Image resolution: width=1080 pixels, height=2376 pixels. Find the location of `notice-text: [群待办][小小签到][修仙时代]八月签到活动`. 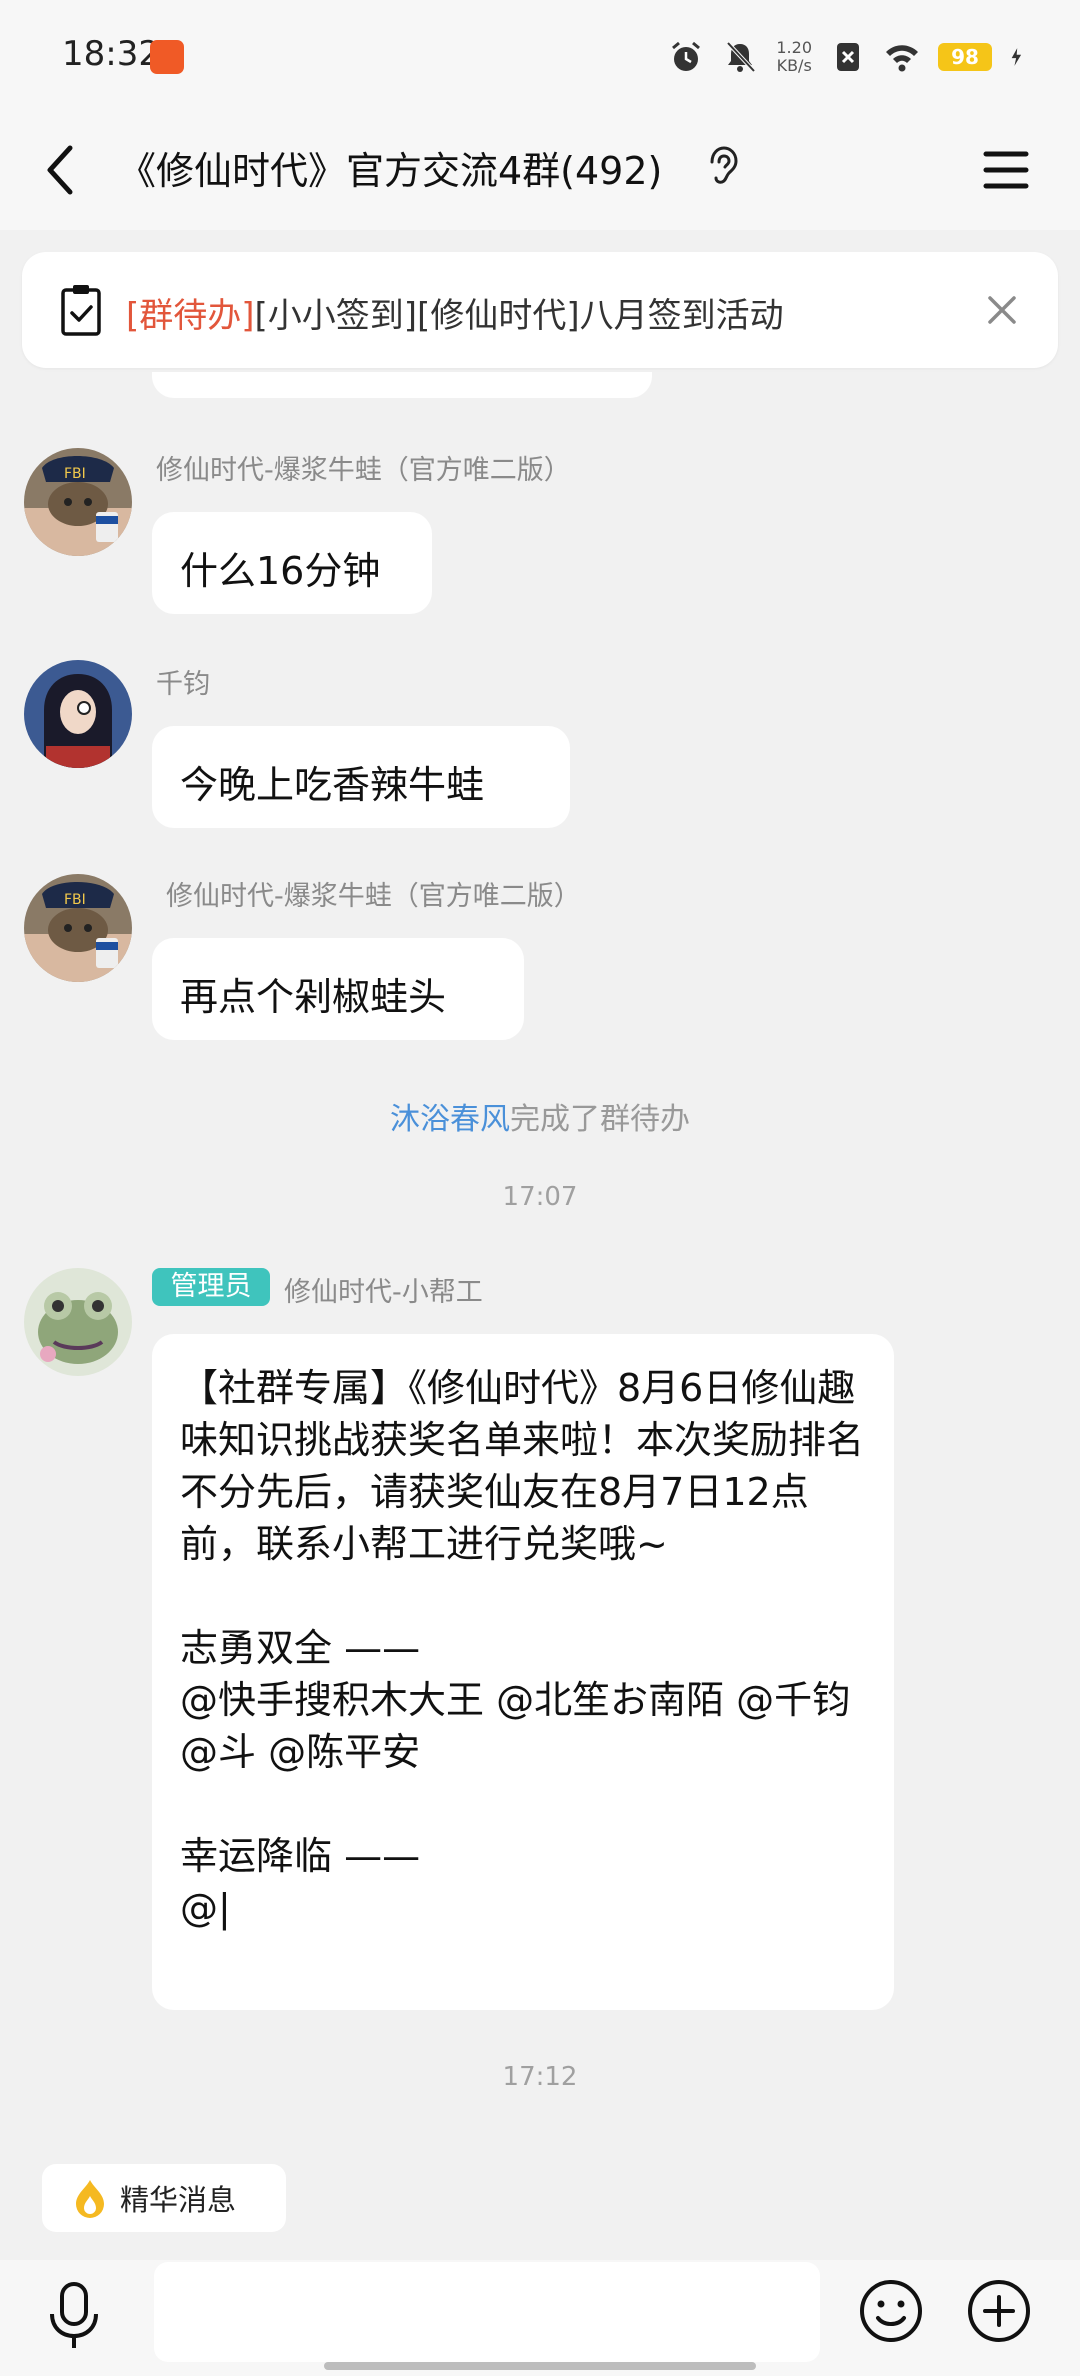

notice-text: [群待办][小小签到][修仙时代]八月签到活动 is located at coordinates (455, 312).